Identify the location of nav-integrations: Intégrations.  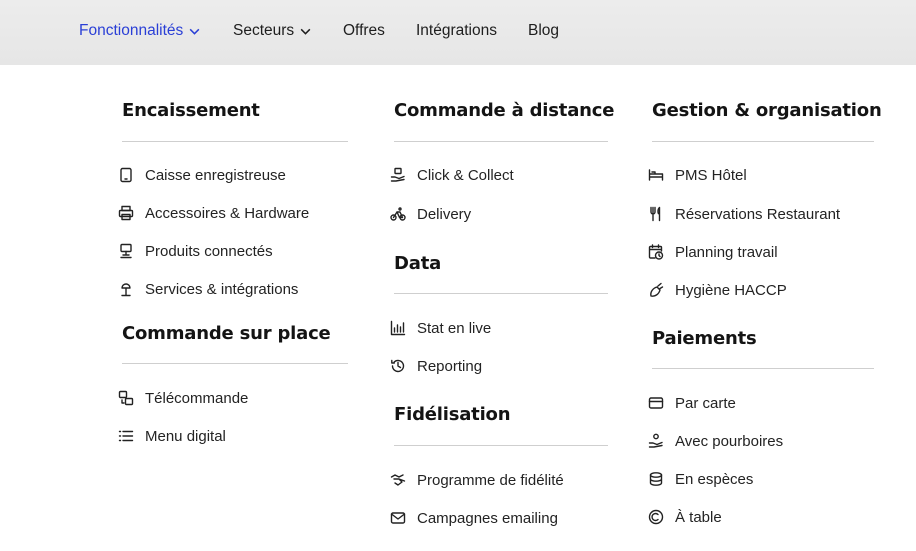
(456, 31).